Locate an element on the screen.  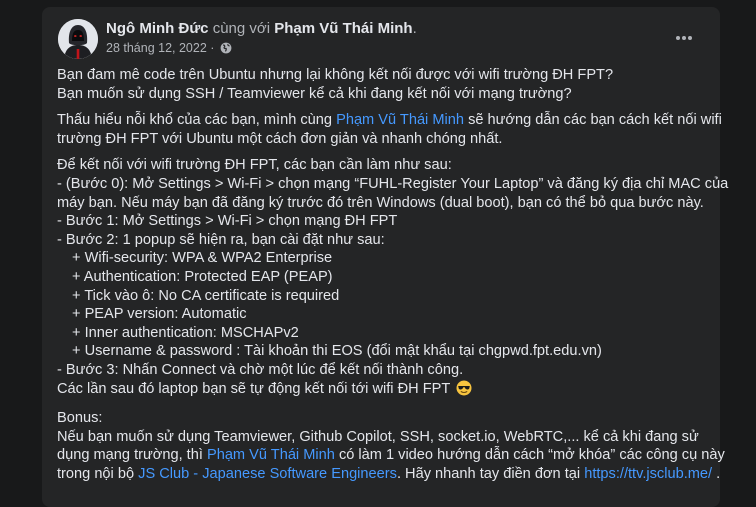
text-span: dụng mạng trường, thì is located at coordinates (130, 455).